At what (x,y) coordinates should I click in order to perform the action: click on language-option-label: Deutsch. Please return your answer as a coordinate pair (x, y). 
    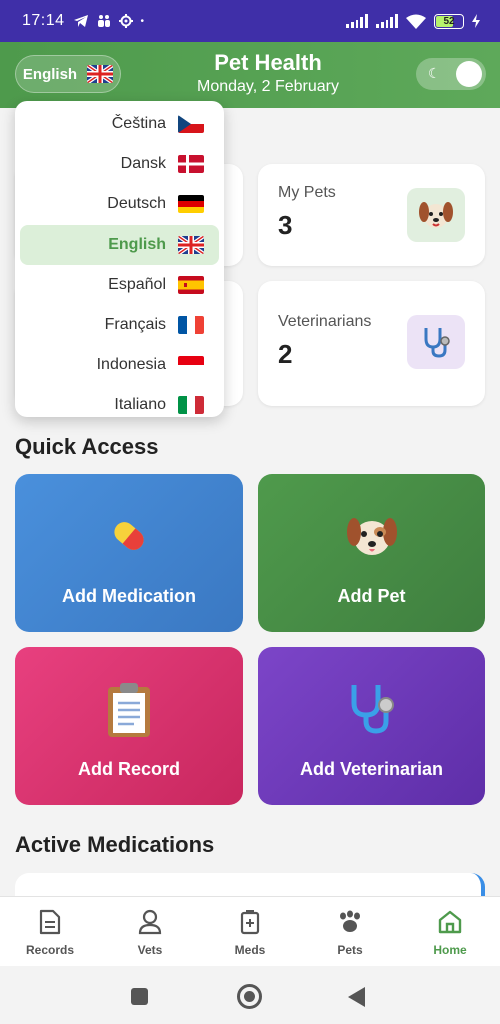
    Looking at the image, I should click on (136, 203).